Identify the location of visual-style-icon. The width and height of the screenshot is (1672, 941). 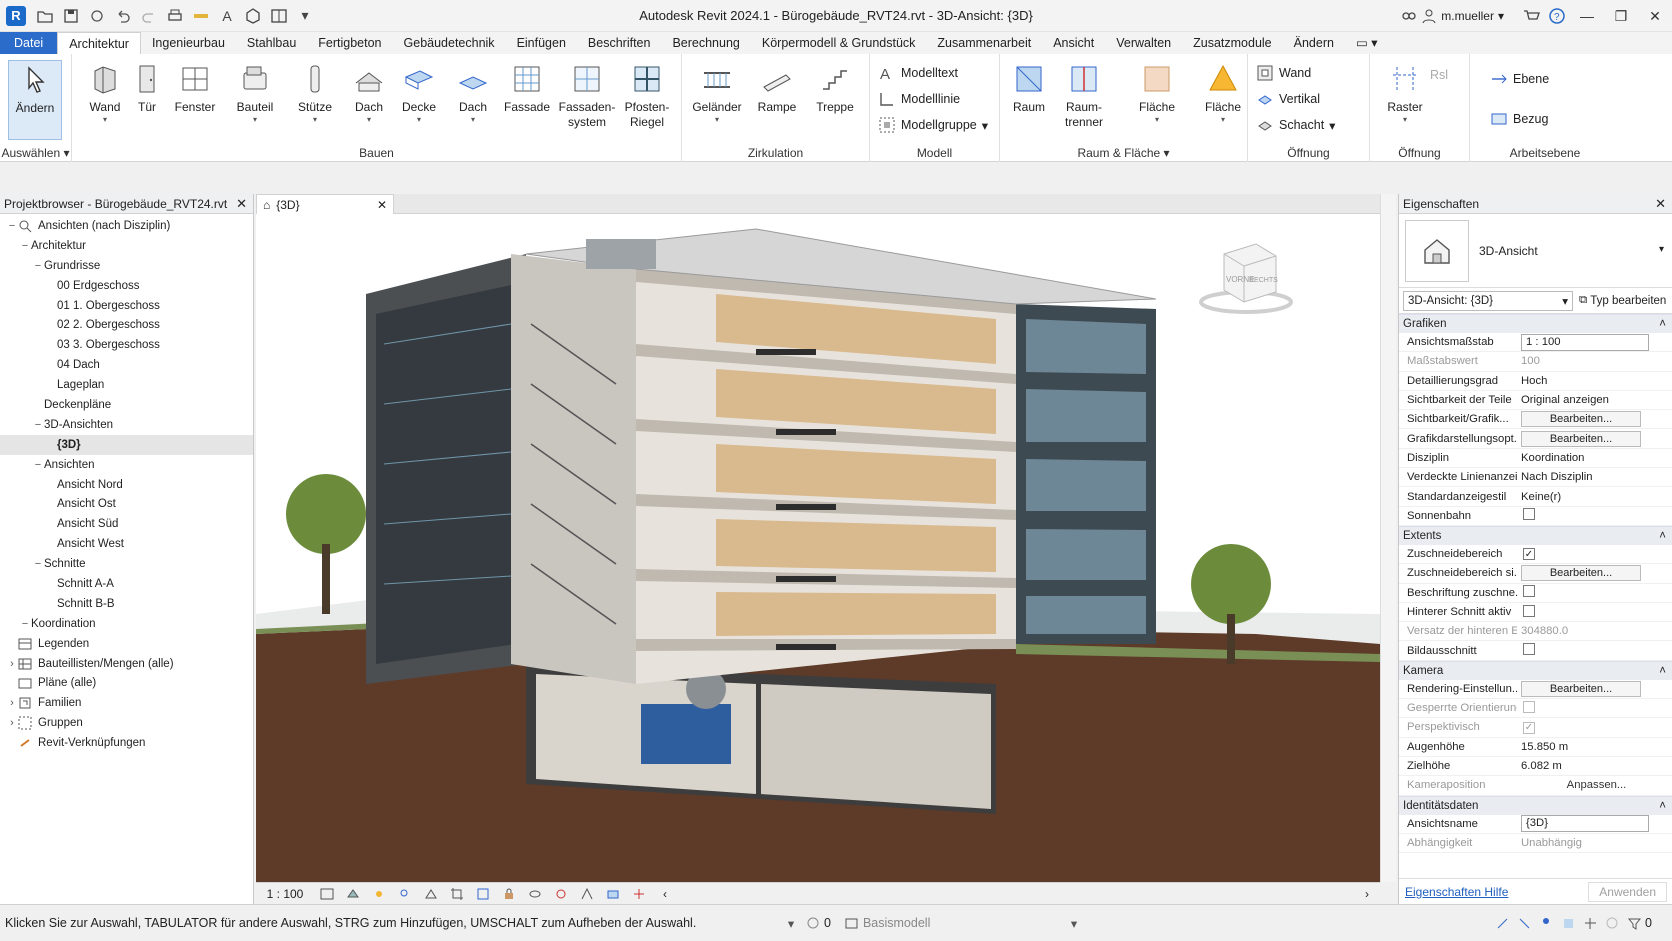
(353, 894).